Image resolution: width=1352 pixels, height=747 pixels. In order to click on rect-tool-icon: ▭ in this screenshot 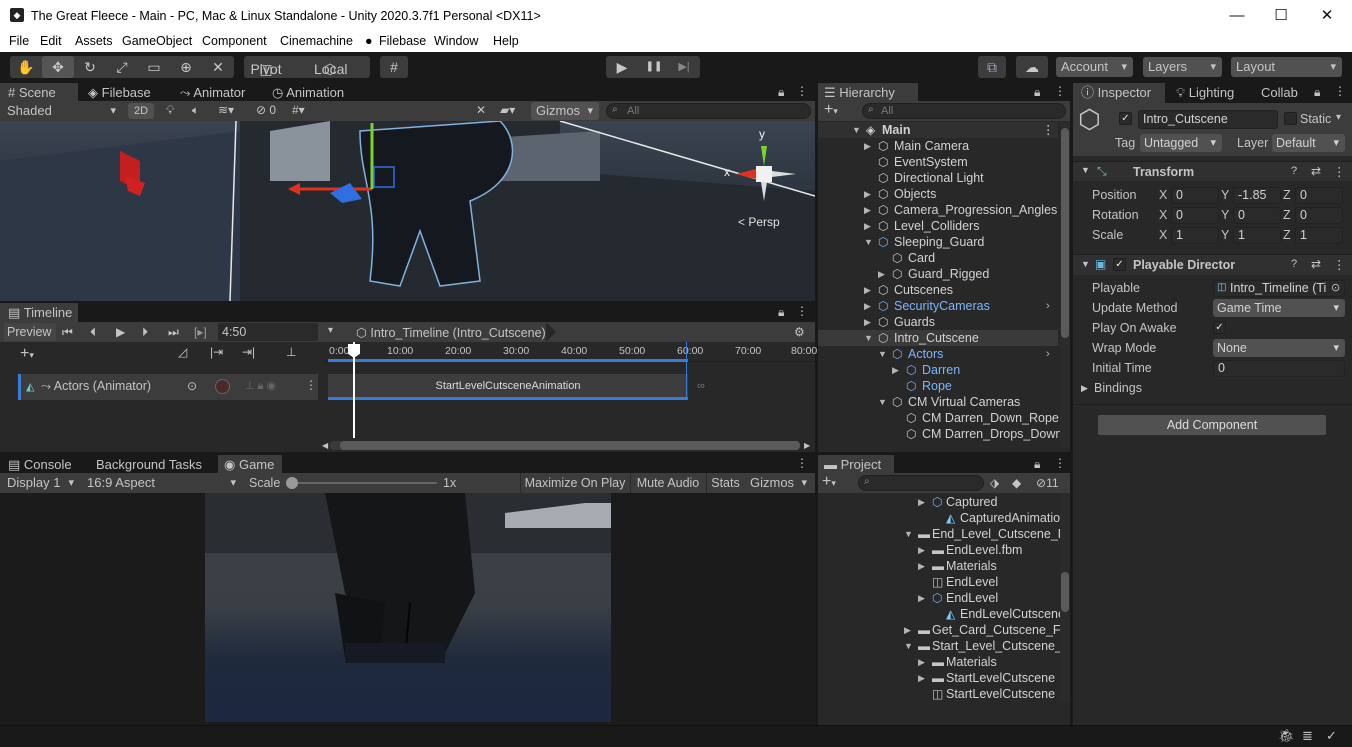, I will do `click(154, 67)`.